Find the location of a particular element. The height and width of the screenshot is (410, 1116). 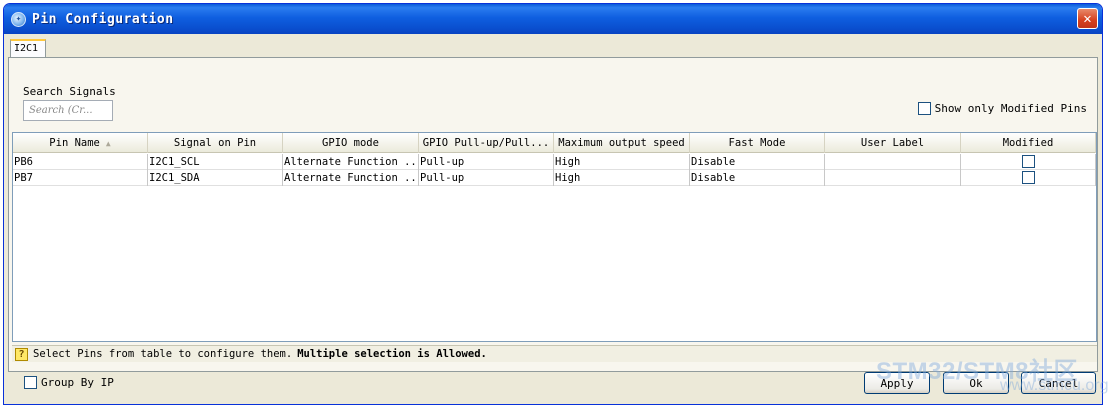

watermark-url: www.stmcu.org is located at coordinates (1054, 385).